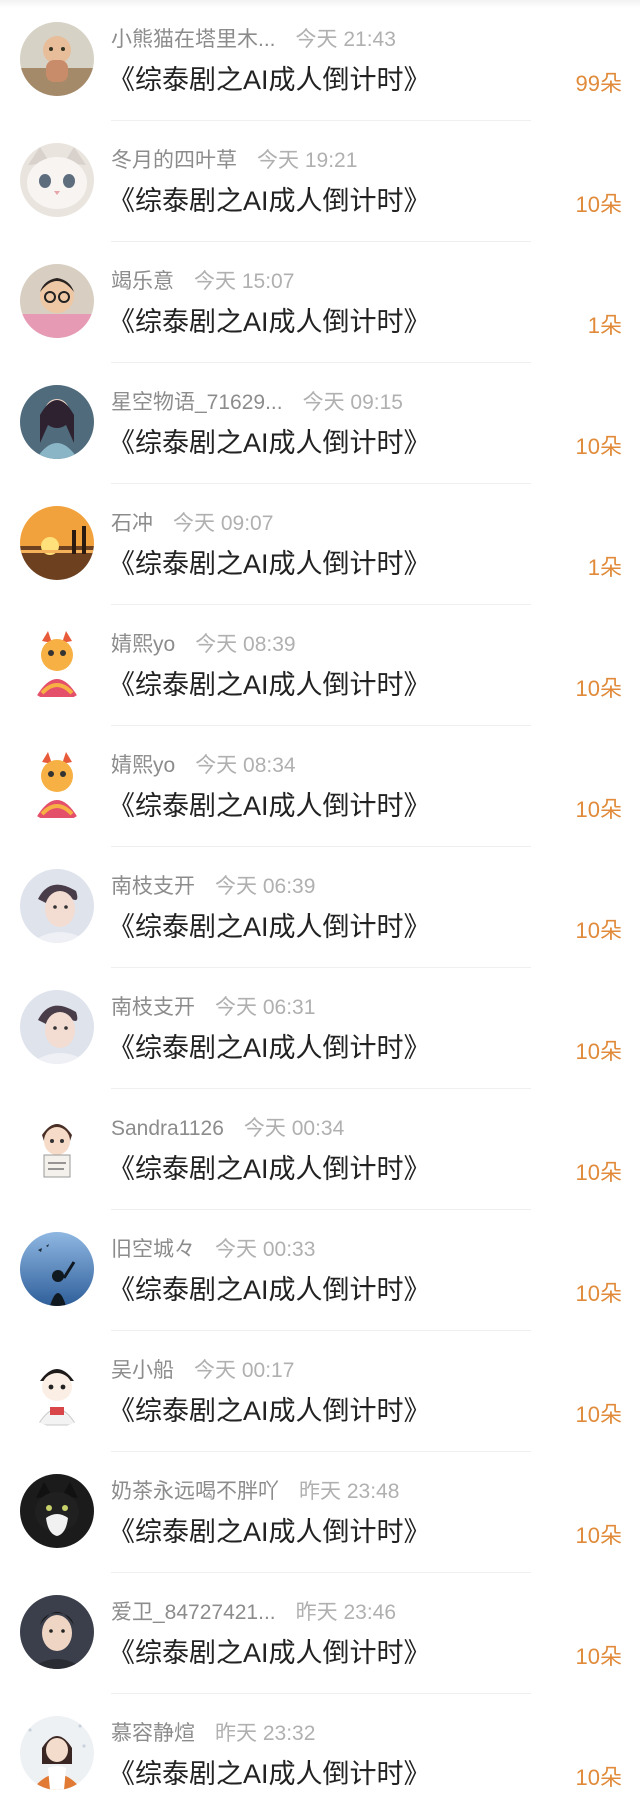 This screenshot has width=640, height=1815. What do you see at coordinates (57, 1148) in the screenshot?
I see `avatar-cartoon-boy-sign-icon` at bounding box center [57, 1148].